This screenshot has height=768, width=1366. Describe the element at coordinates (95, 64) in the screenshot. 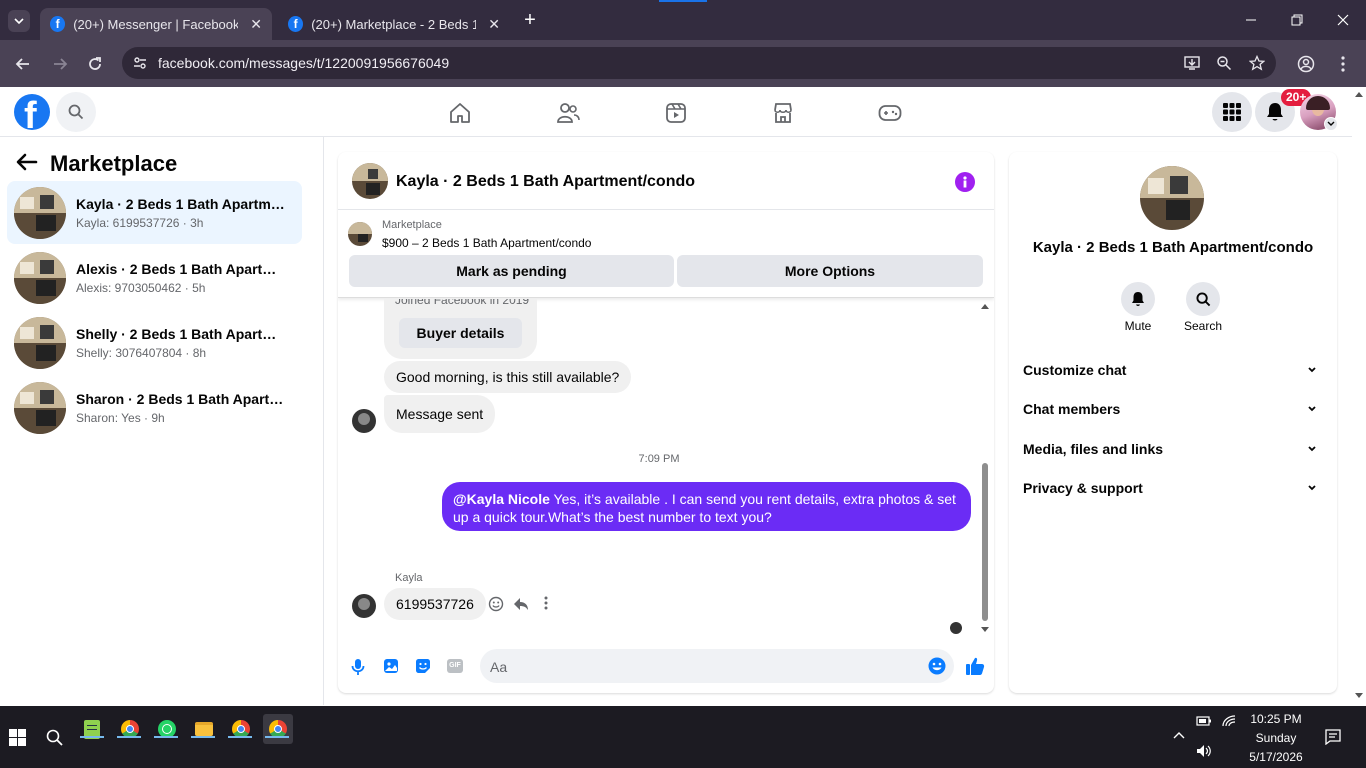

I see `reload-button` at that location.